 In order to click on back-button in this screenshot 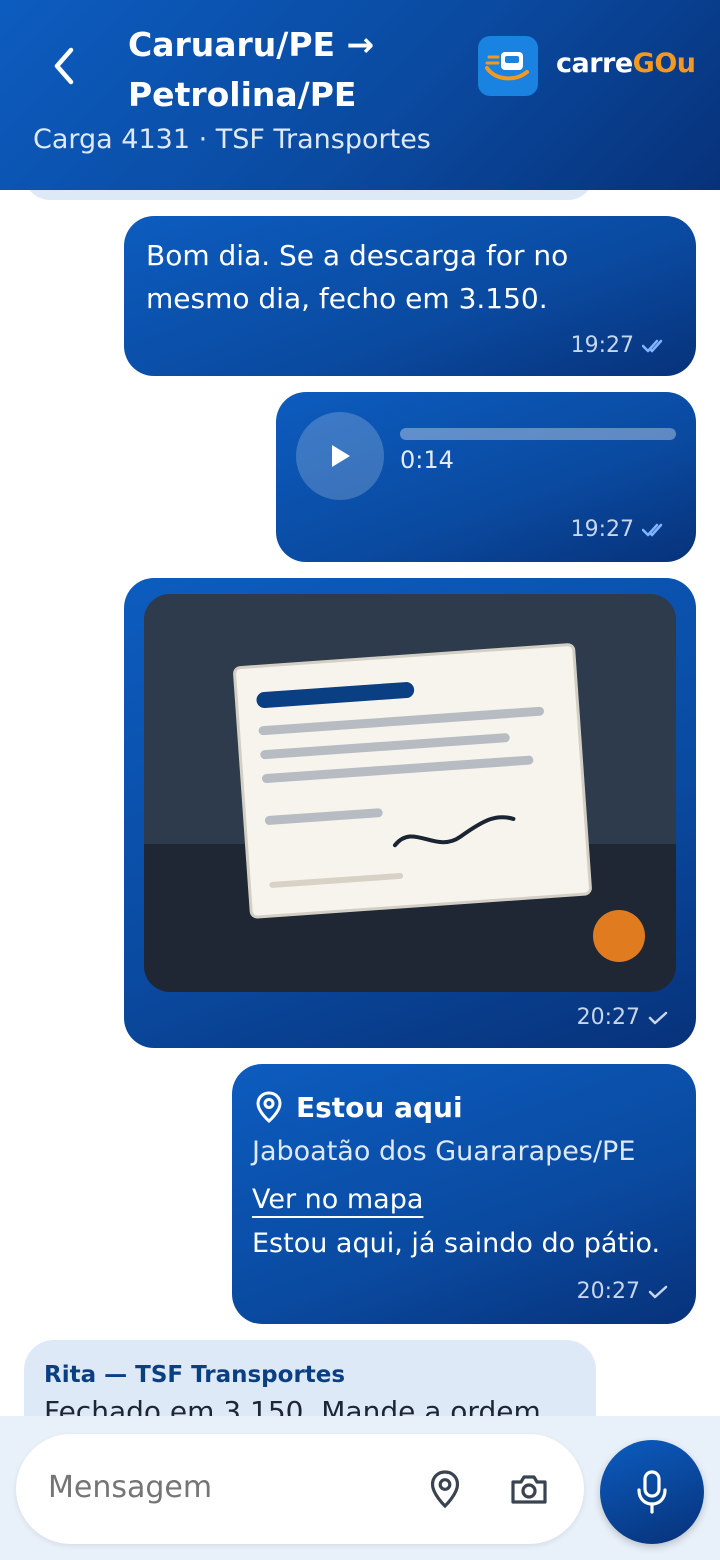, I will do `click(64, 66)`.